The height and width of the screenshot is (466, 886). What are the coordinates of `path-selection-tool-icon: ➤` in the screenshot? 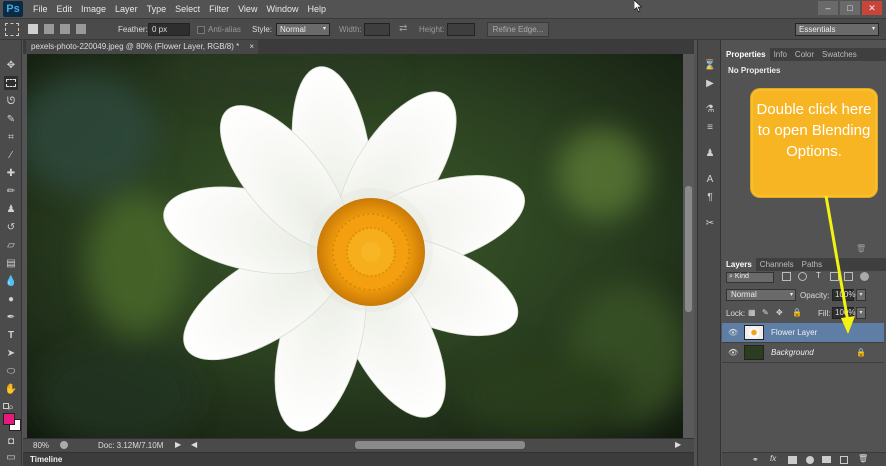 It's located at (11, 353).